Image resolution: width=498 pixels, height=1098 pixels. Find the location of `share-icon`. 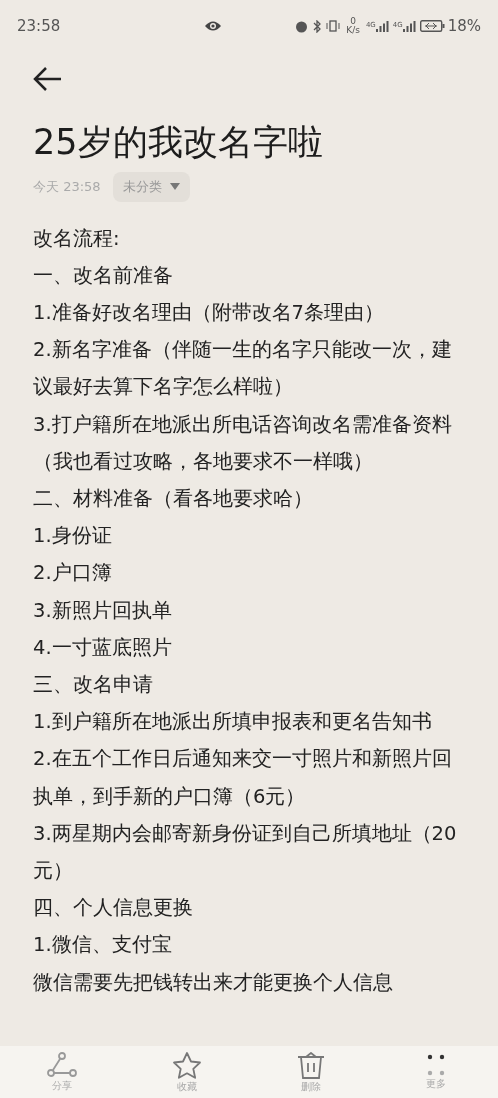

share-icon is located at coordinates (62, 1065).